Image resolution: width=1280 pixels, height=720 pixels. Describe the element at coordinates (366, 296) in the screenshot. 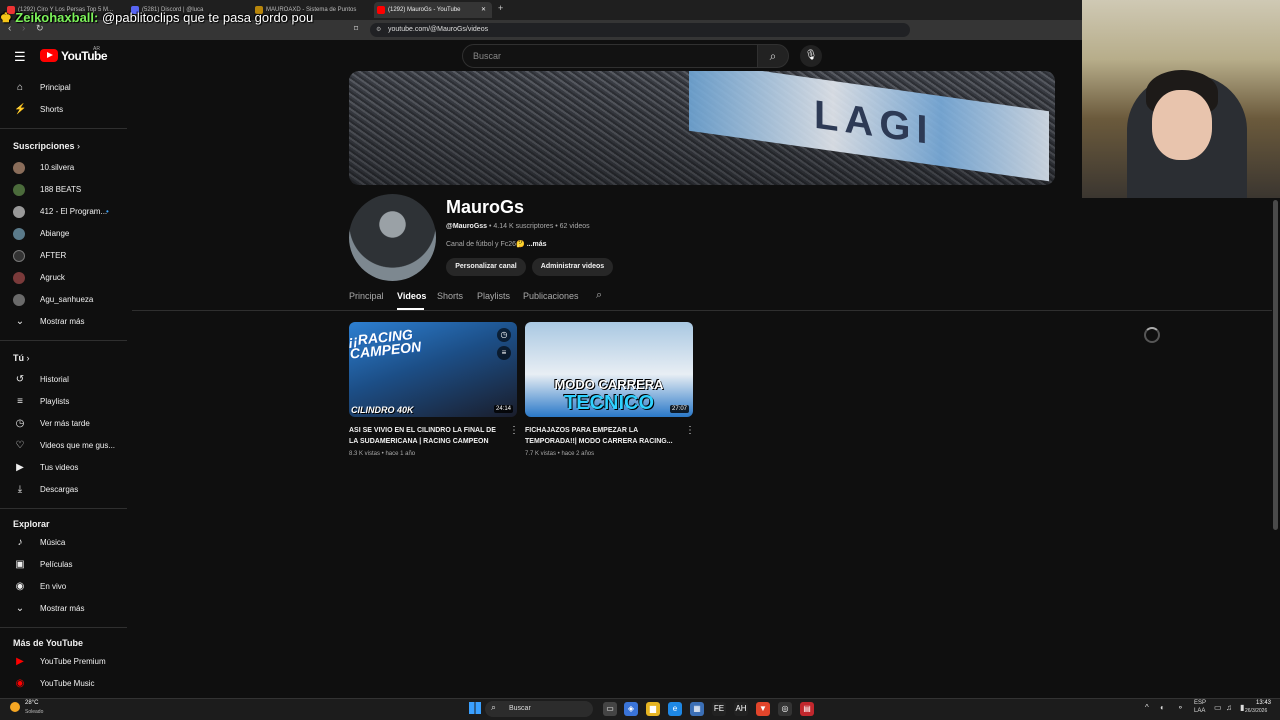

I see `tab-principal: Principal` at that location.